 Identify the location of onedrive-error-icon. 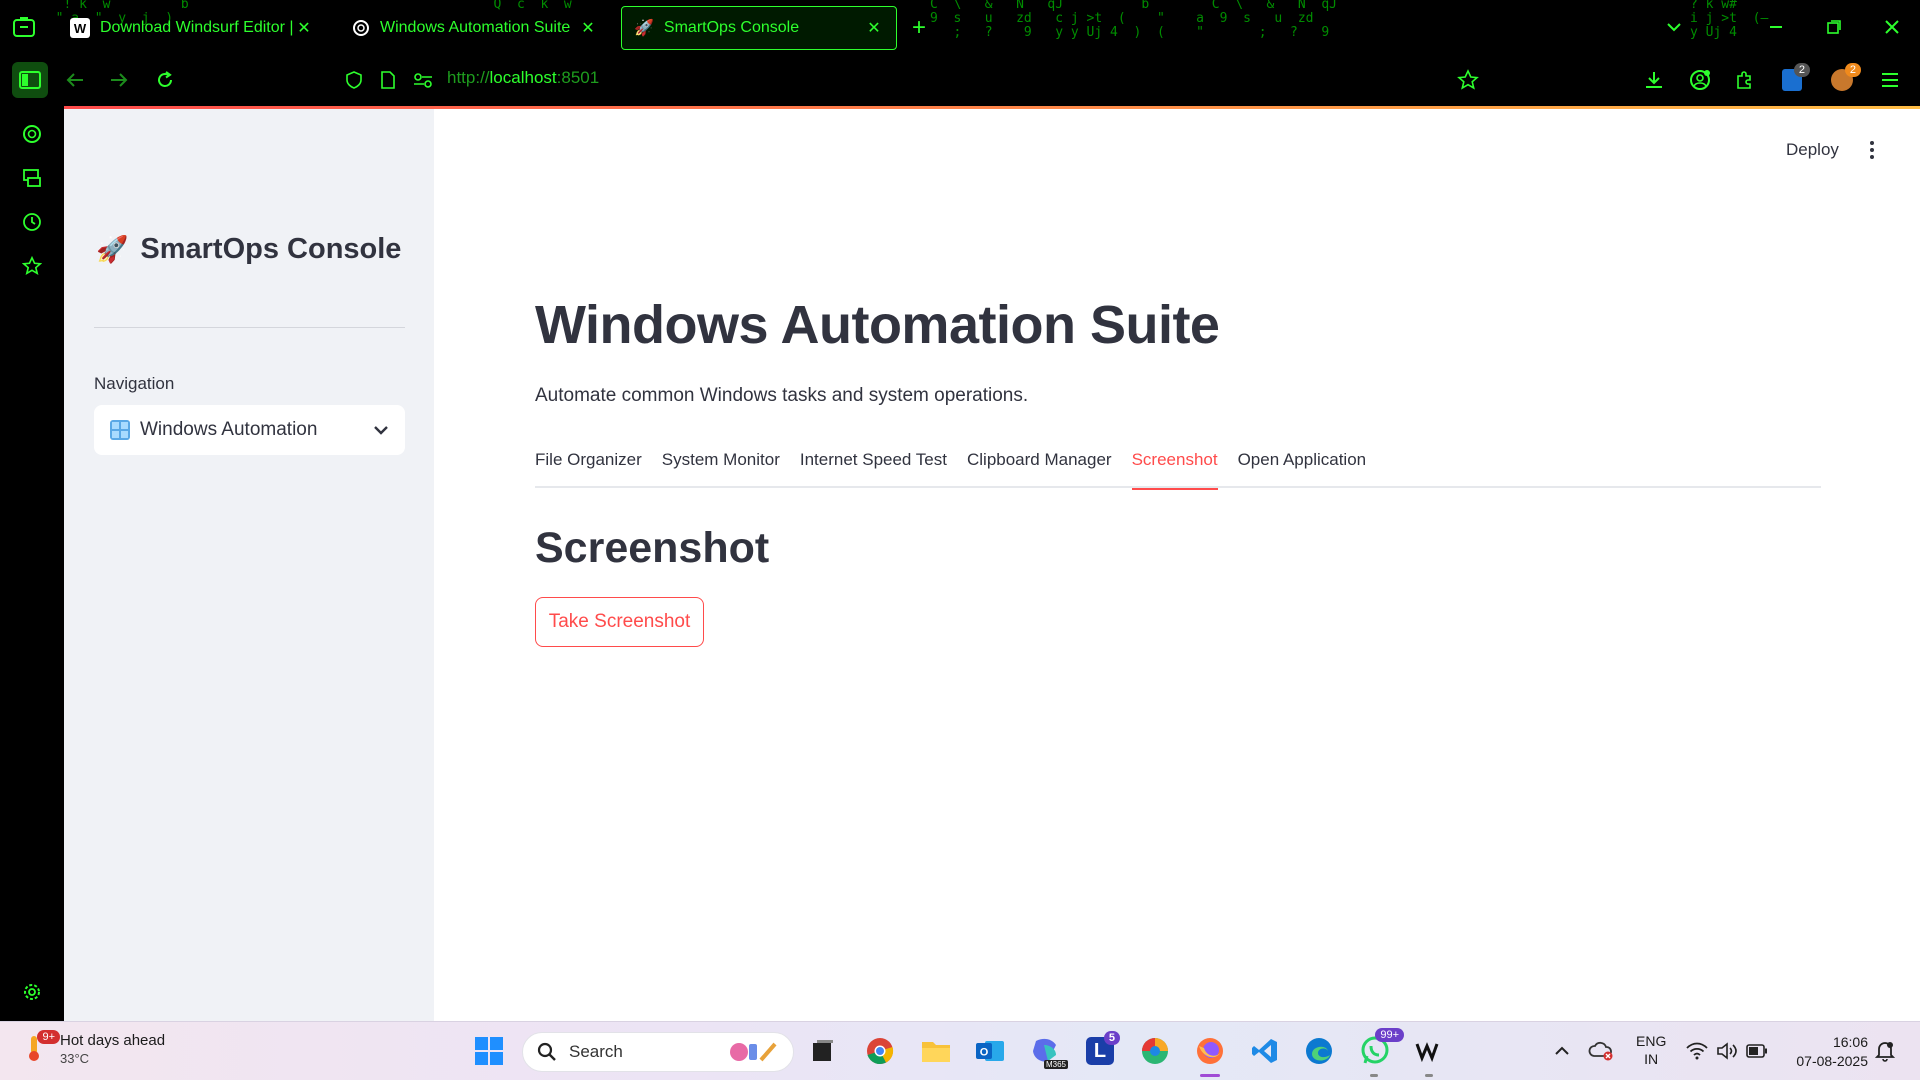
(1601, 1051).